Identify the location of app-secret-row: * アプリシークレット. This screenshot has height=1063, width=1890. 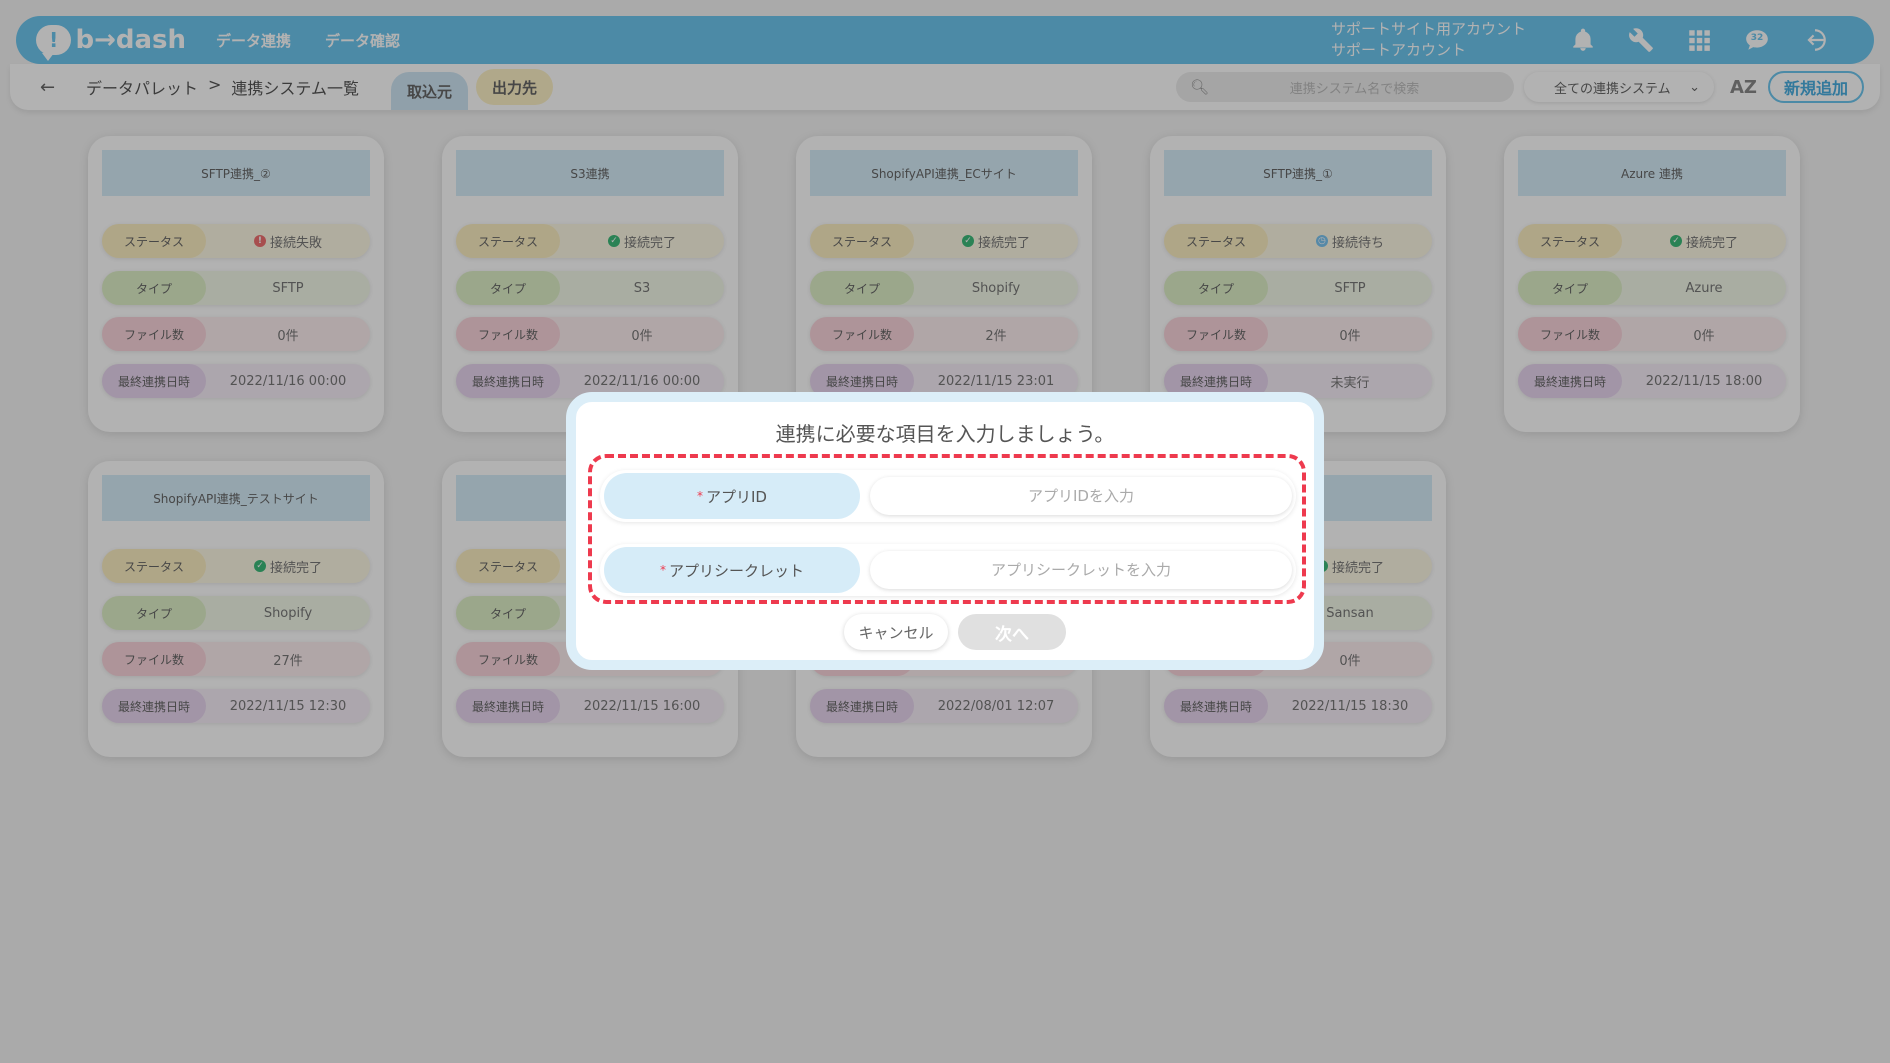
(948, 570).